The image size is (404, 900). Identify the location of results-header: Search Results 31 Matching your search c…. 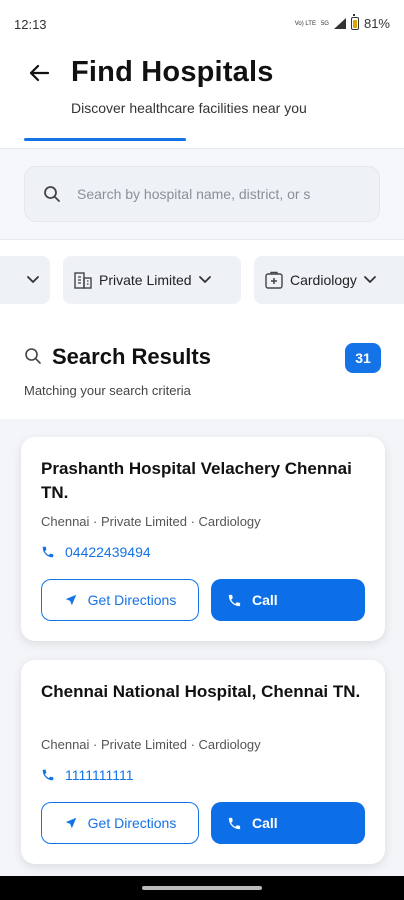
(202, 371).